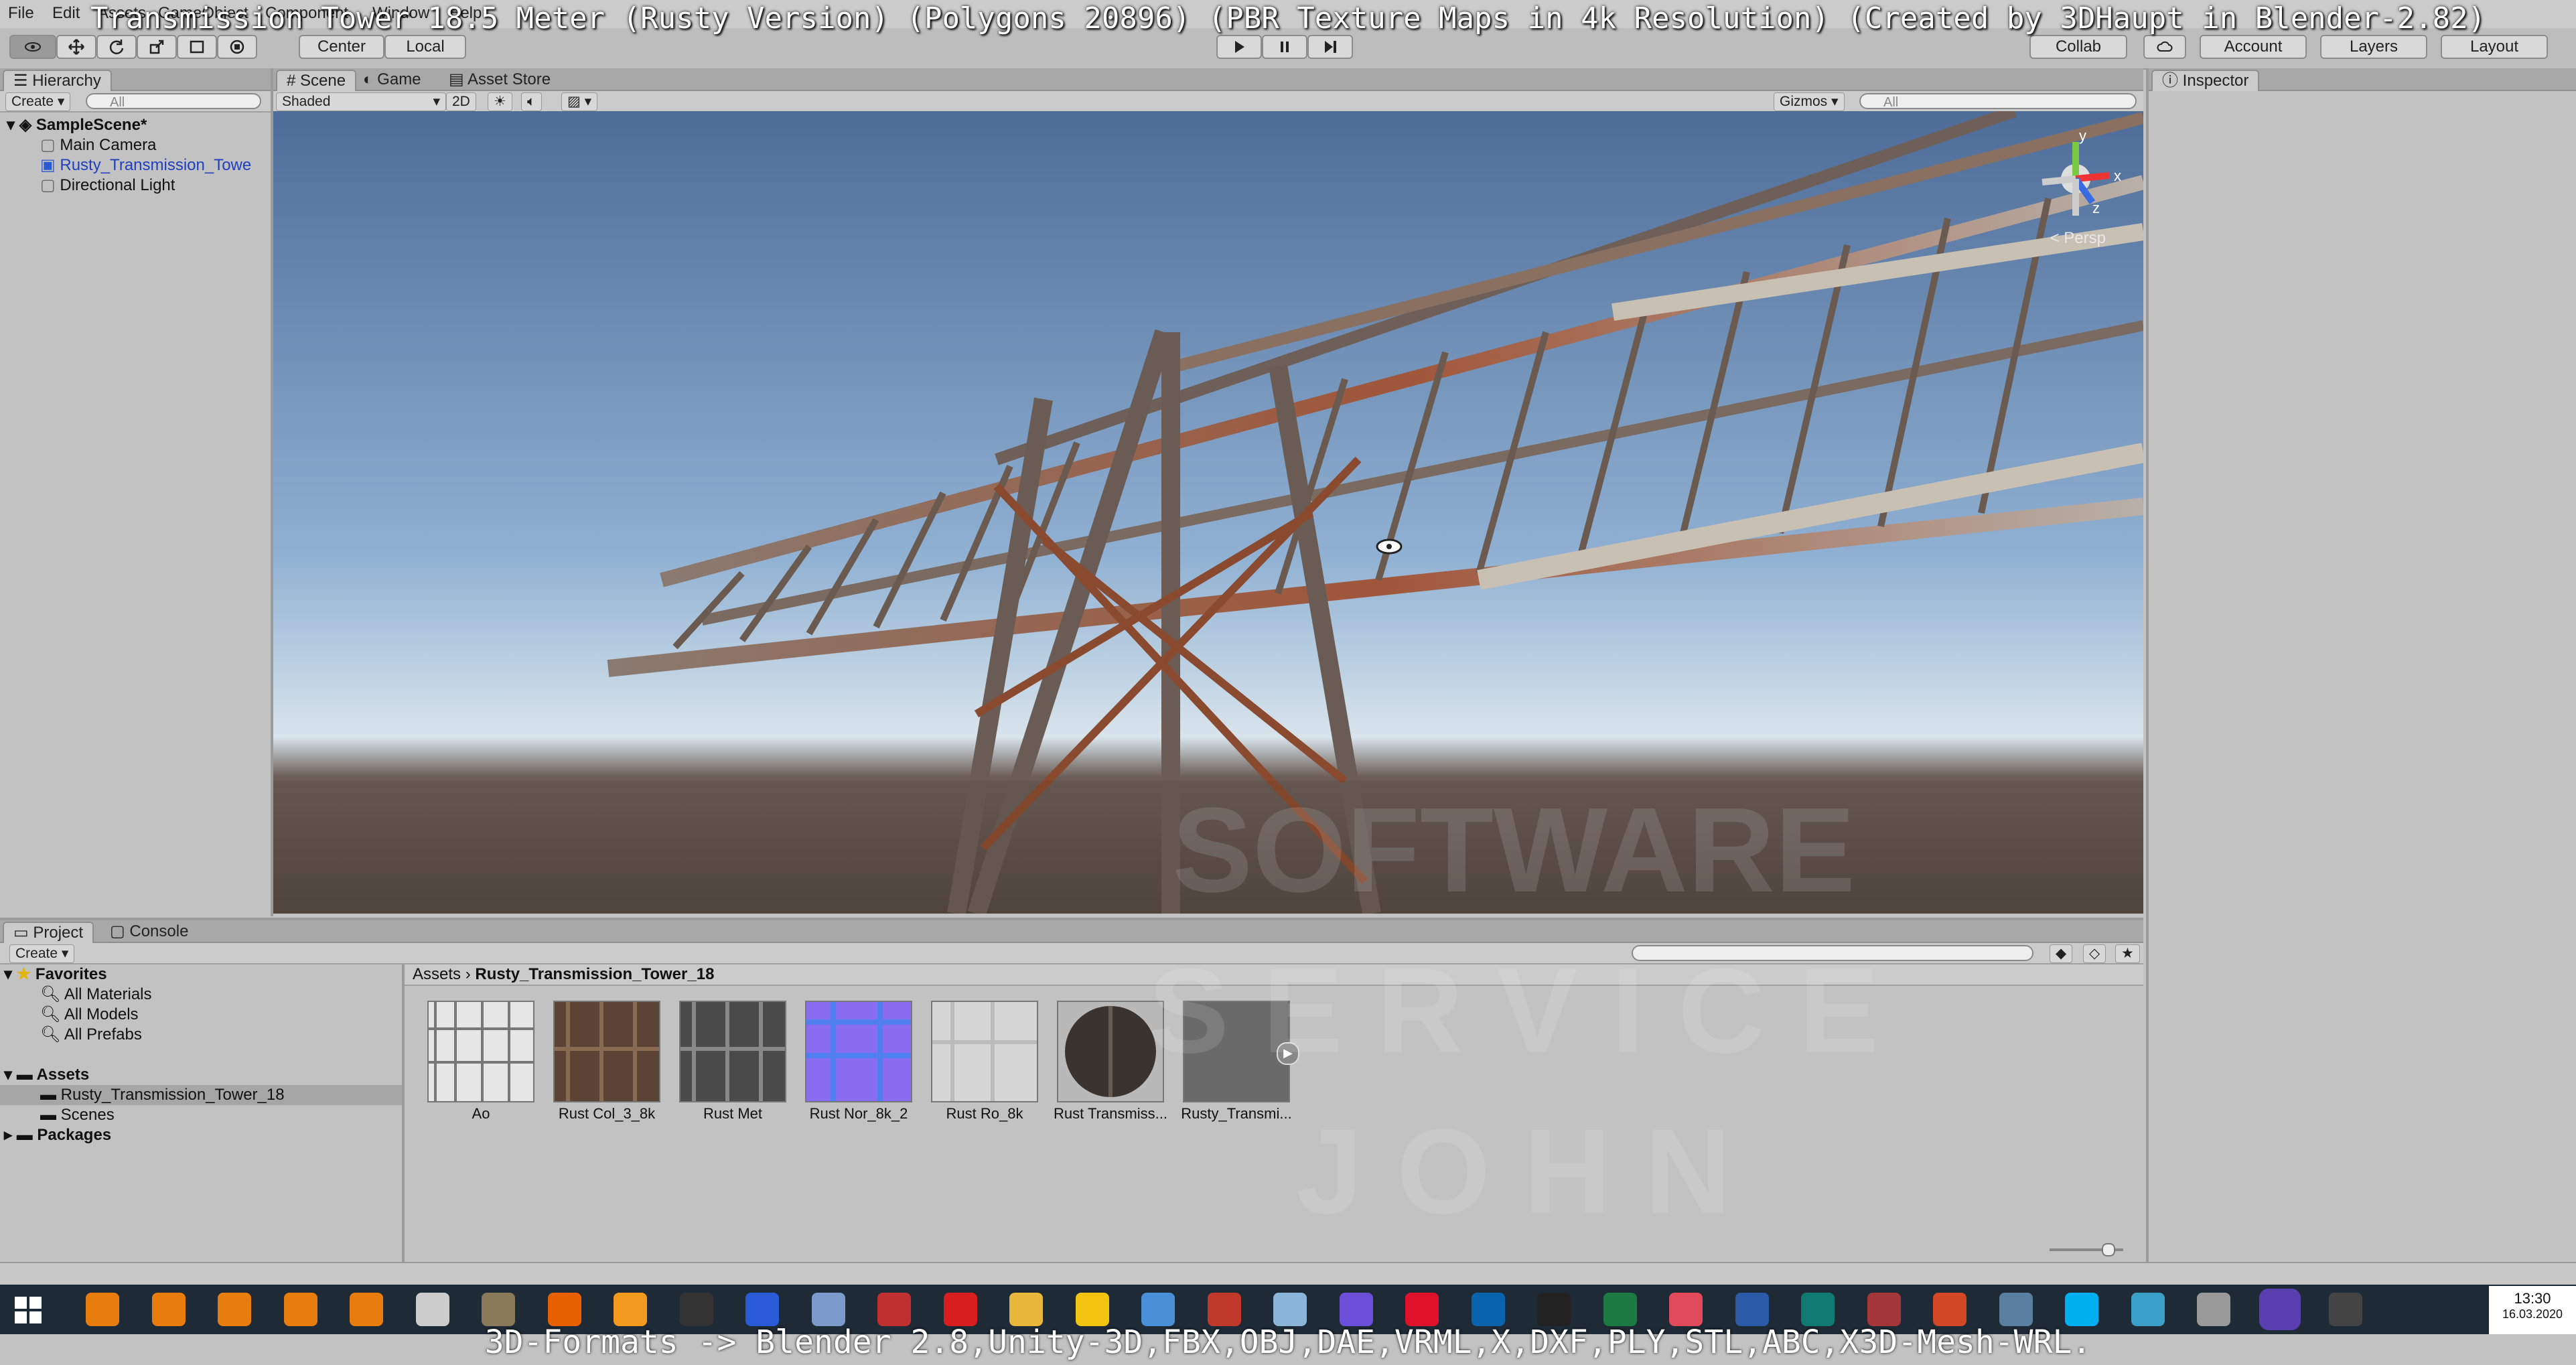 The width and height of the screenshot is (2576, 1365). What do you see at coordinates (2094, 953) in the screenshot?
I see `filter-label-button: ◇` at bounding box center [2094, 953].